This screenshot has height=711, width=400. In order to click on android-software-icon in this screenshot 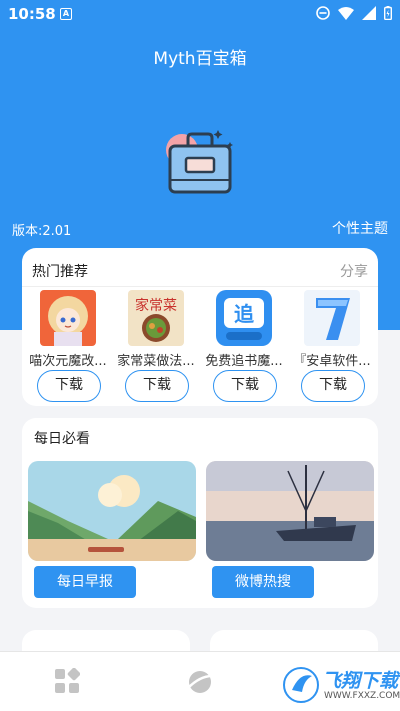, I will do `click(332, 318)`.